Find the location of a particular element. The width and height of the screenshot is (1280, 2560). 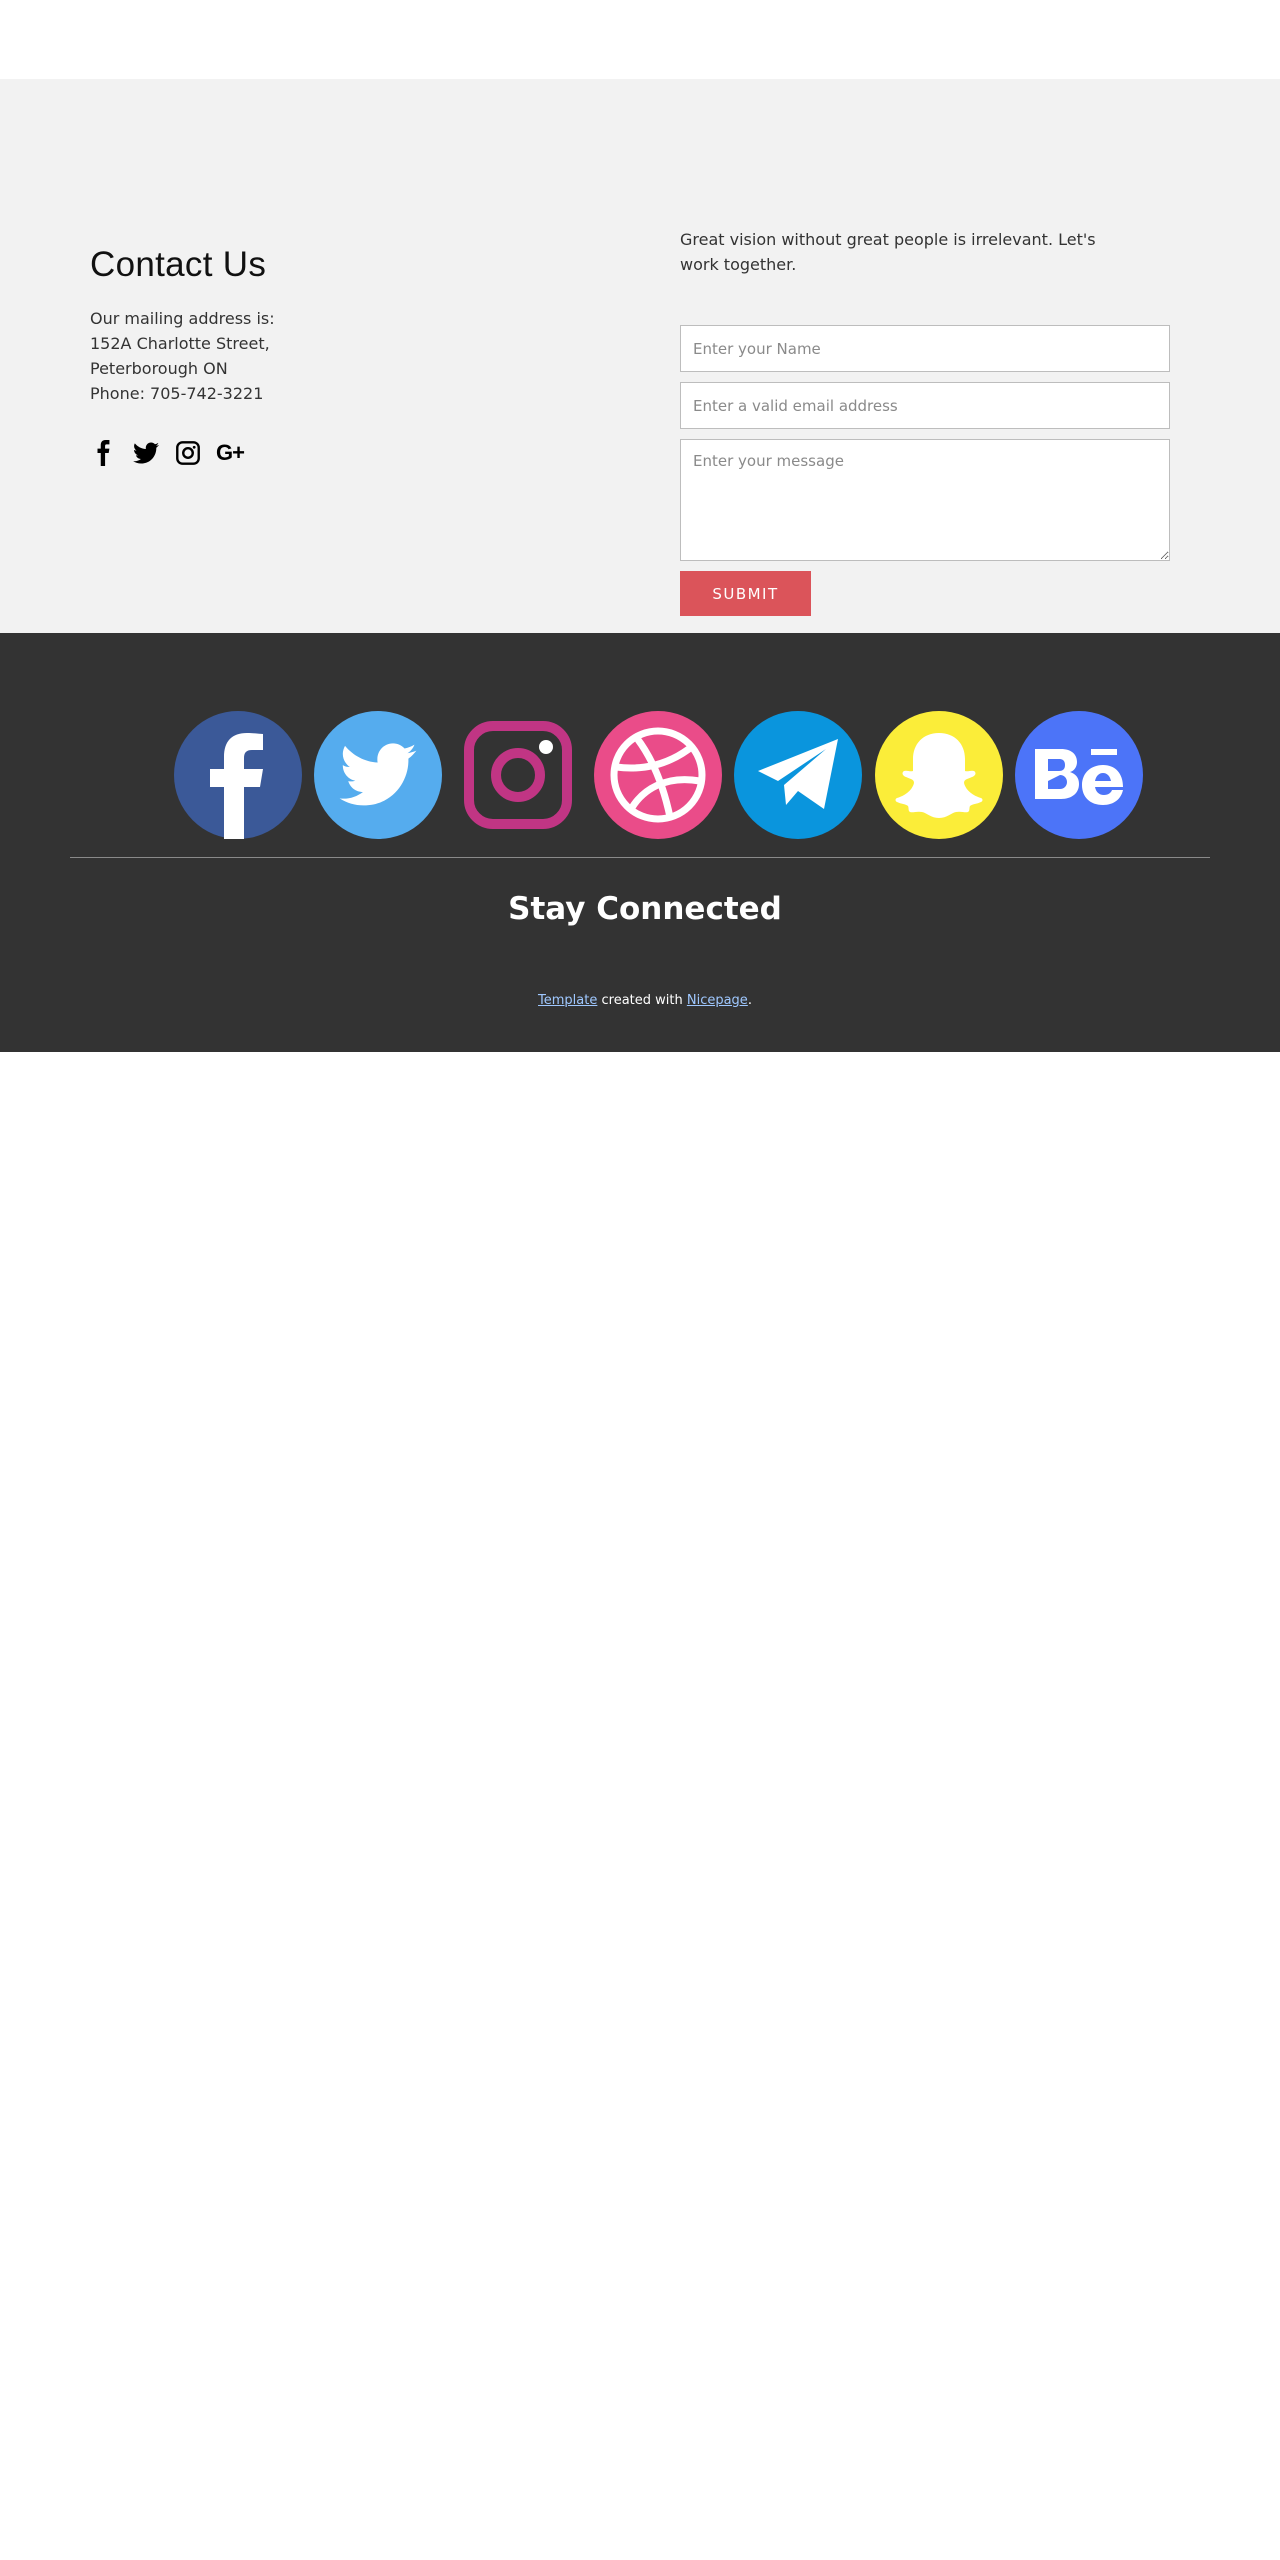

social-icons-row is located at coordinates (640, 776).